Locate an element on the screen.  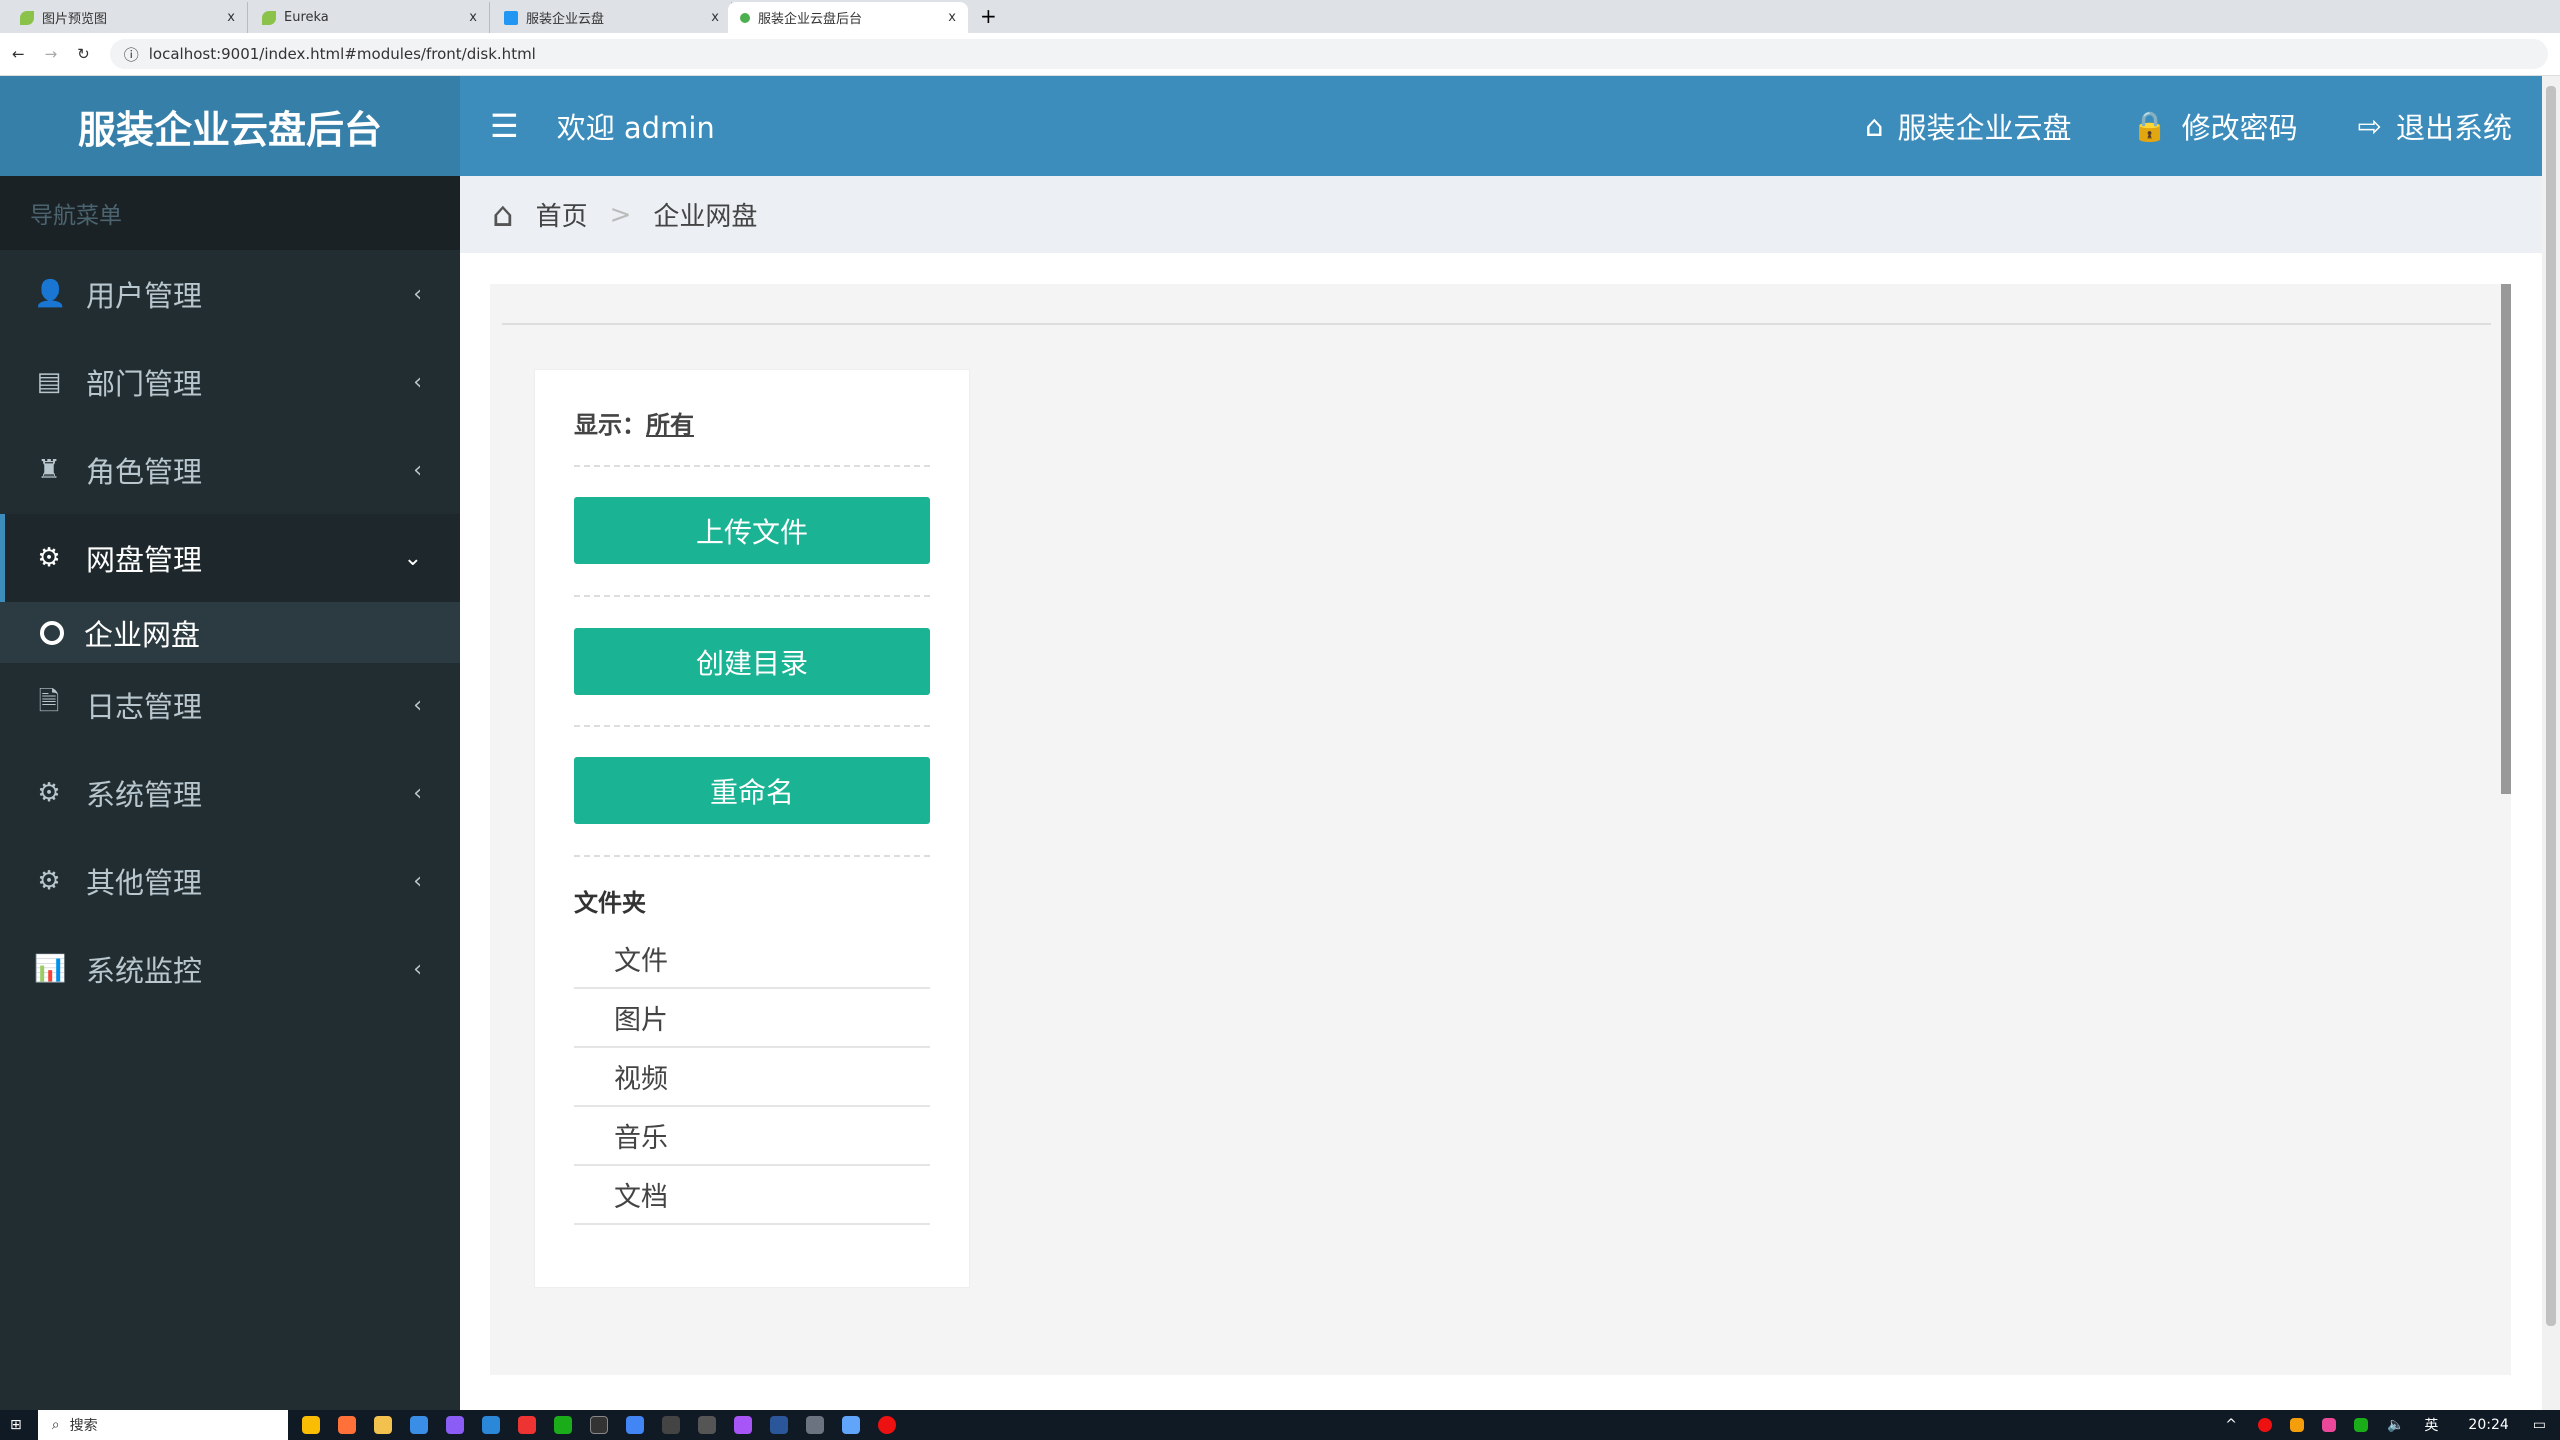
notification-icon: ▭ is located at coordinates (2539, 1425).